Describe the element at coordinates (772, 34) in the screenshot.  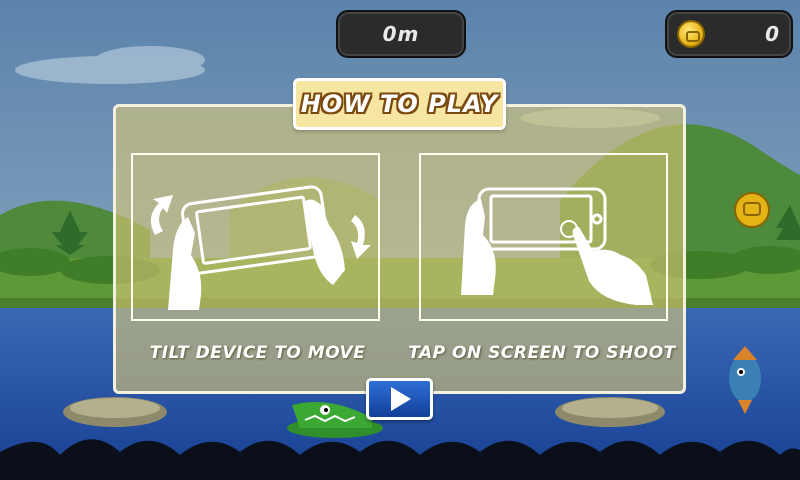
I see `coin-count: 0` at that location.